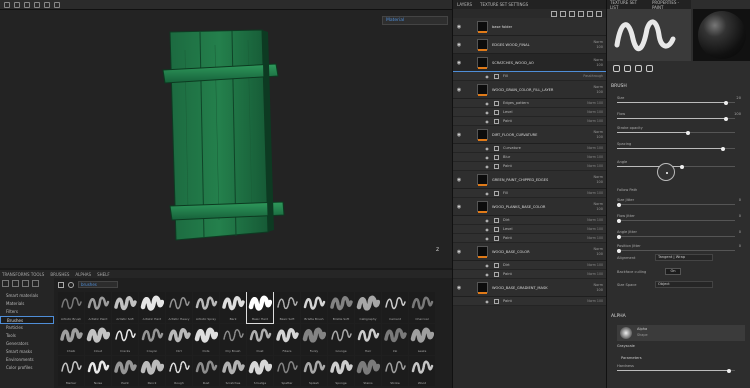  What do you see at coordinates (152, 371) in the screenshot?
I see `brush-preset: Pencil` at bounding box center [152, 371].